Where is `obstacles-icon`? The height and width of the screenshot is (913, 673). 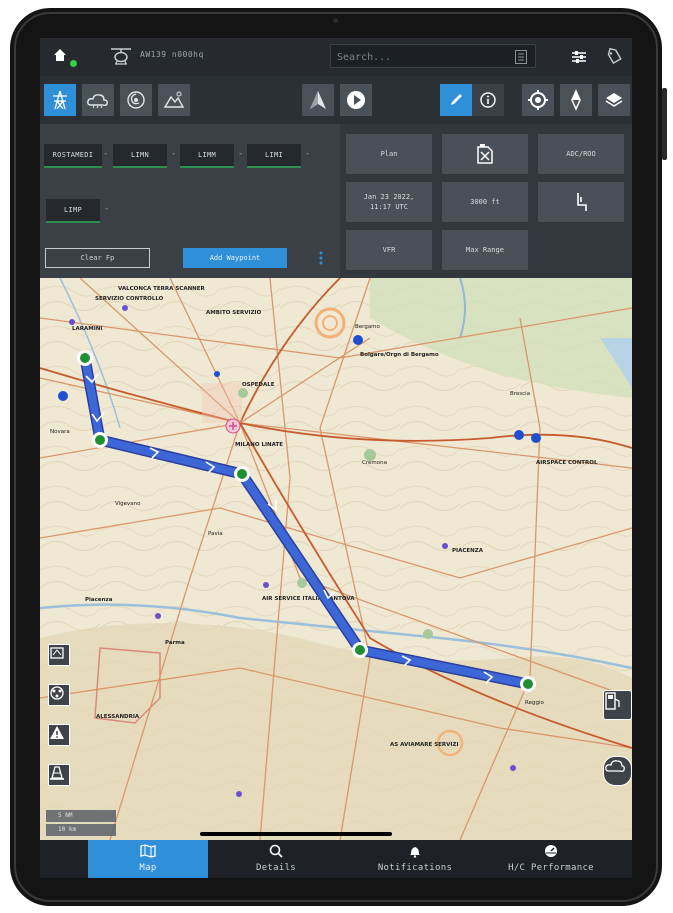
obstacles-icon is located at coordinates (57, 693).